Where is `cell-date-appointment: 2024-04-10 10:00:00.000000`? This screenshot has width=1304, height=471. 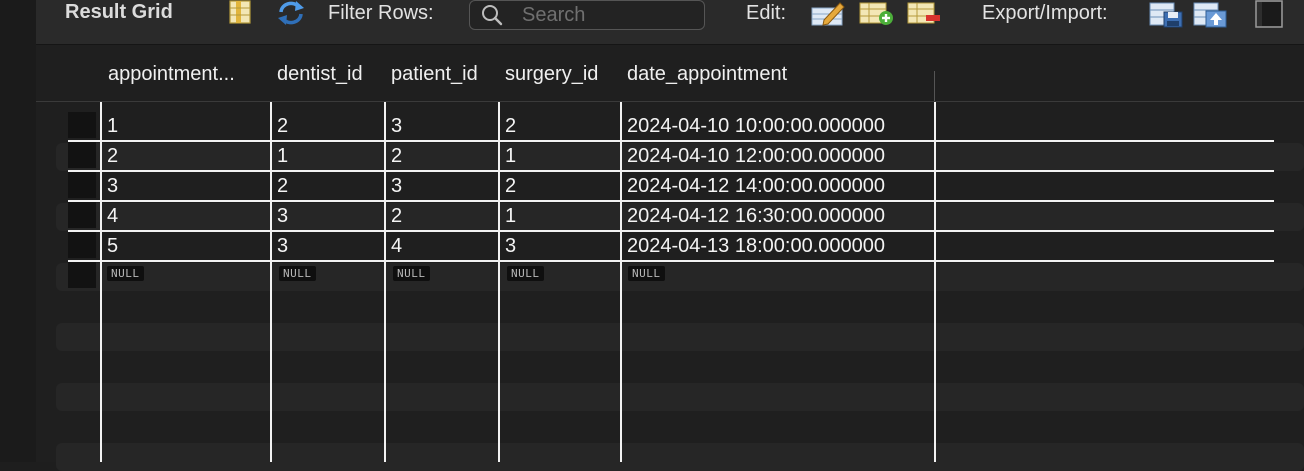
cell-date-appointment: 2024-04-10 10:00:00.000000 is located at coordinates (753, 125).